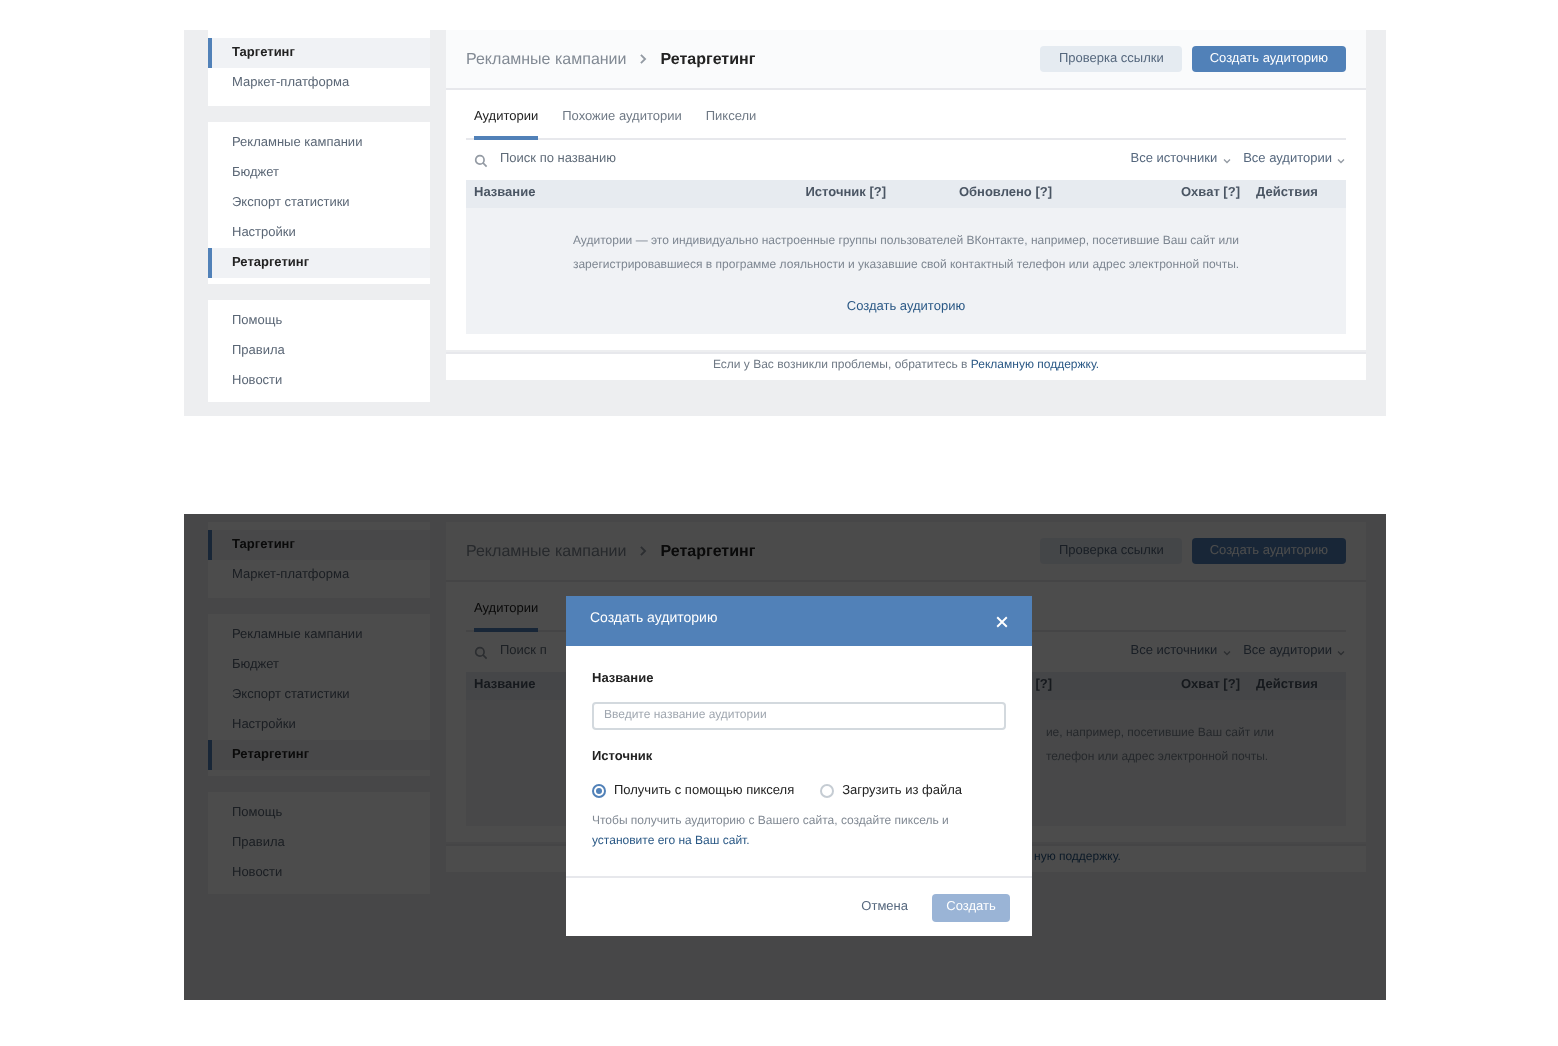  I want to click on close-icon, so click(1002, 621).